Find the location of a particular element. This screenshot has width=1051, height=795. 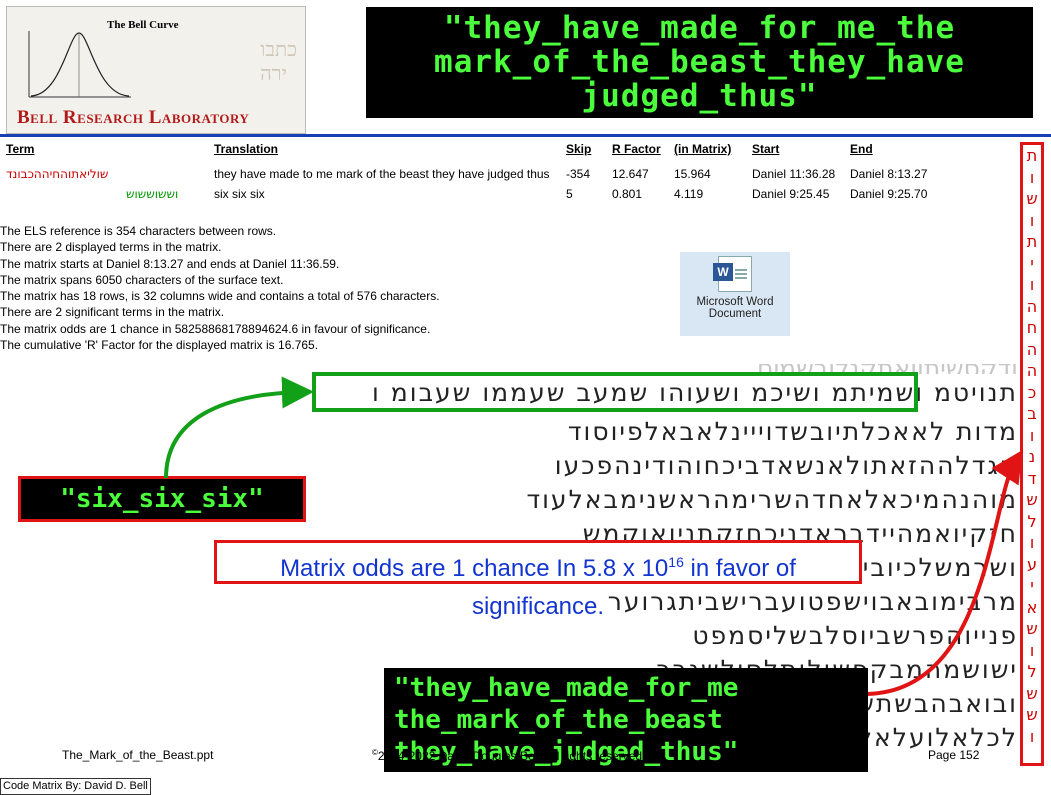

red-arrow is located at coordinates (945, 572).